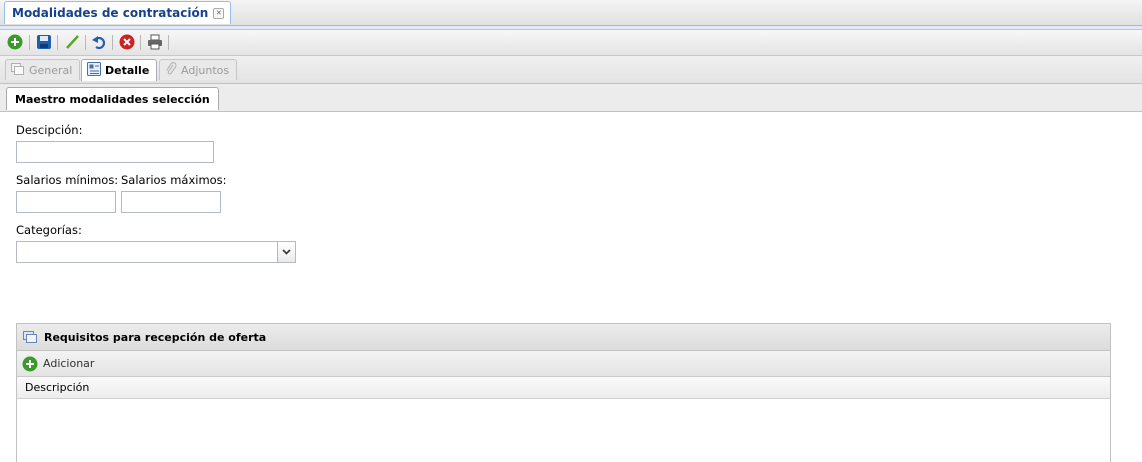 The height and width of the screenshot is (462, 1142). Describe the element at coordinates (174, 180) in the screenshot. I see `salarios-maximos-label: Salarios máximos:` at that location.